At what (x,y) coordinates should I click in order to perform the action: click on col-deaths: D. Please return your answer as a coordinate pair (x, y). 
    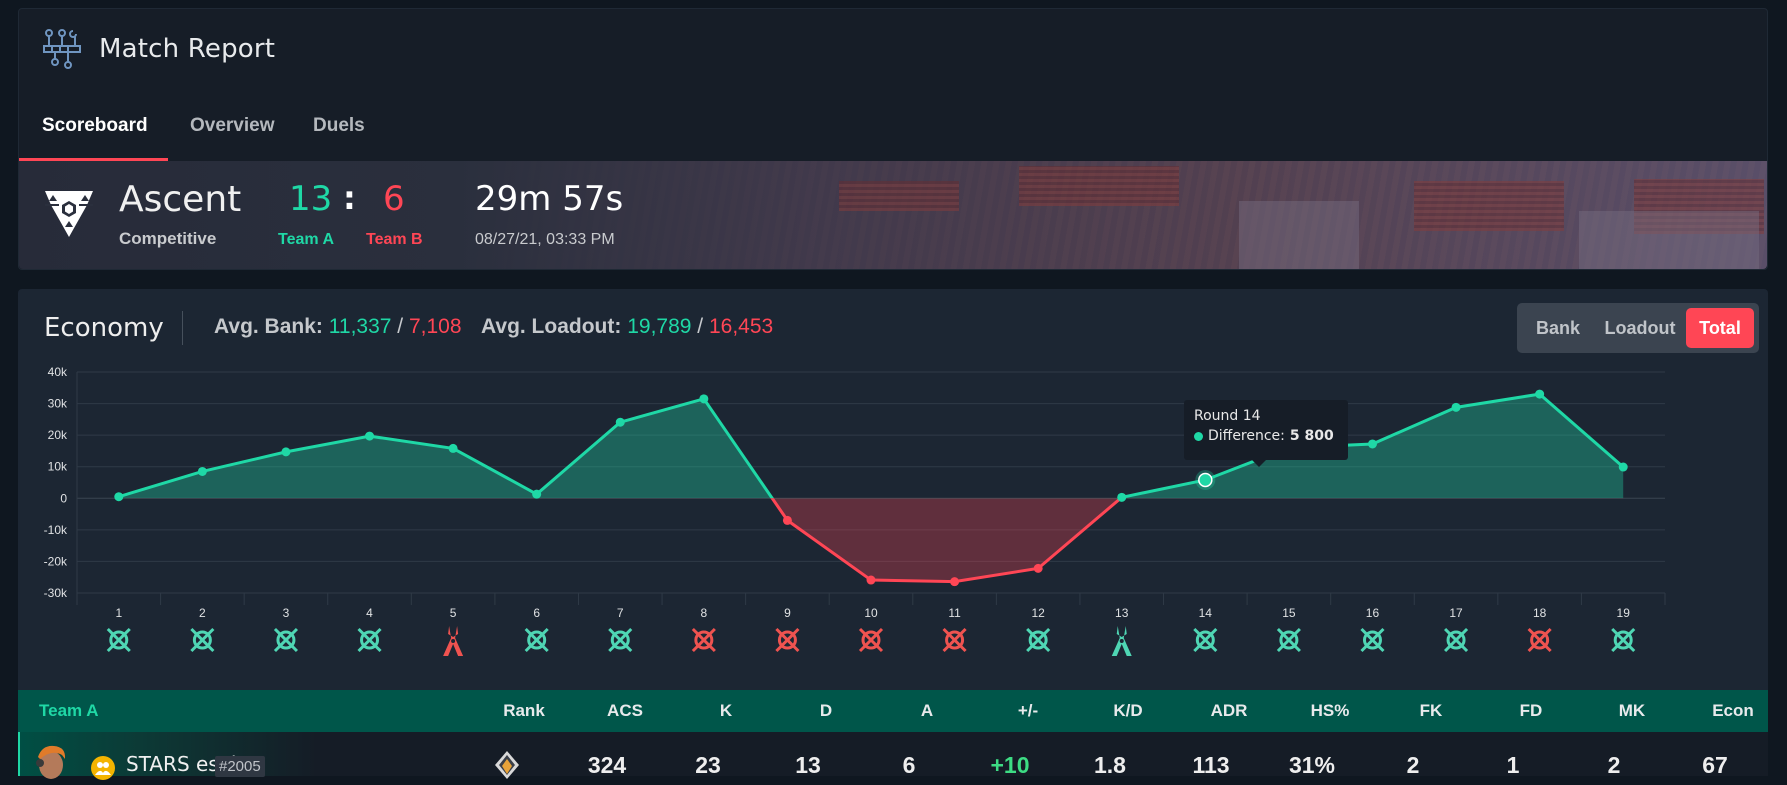
    Looking at the image, I should click on (826, 711).